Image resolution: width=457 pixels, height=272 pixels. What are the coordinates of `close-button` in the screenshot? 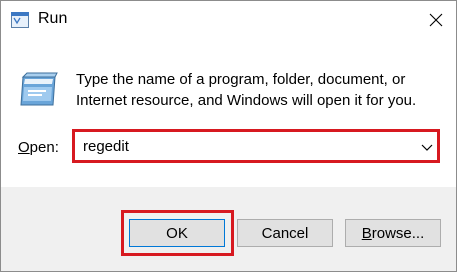 It's located at (436, 20).